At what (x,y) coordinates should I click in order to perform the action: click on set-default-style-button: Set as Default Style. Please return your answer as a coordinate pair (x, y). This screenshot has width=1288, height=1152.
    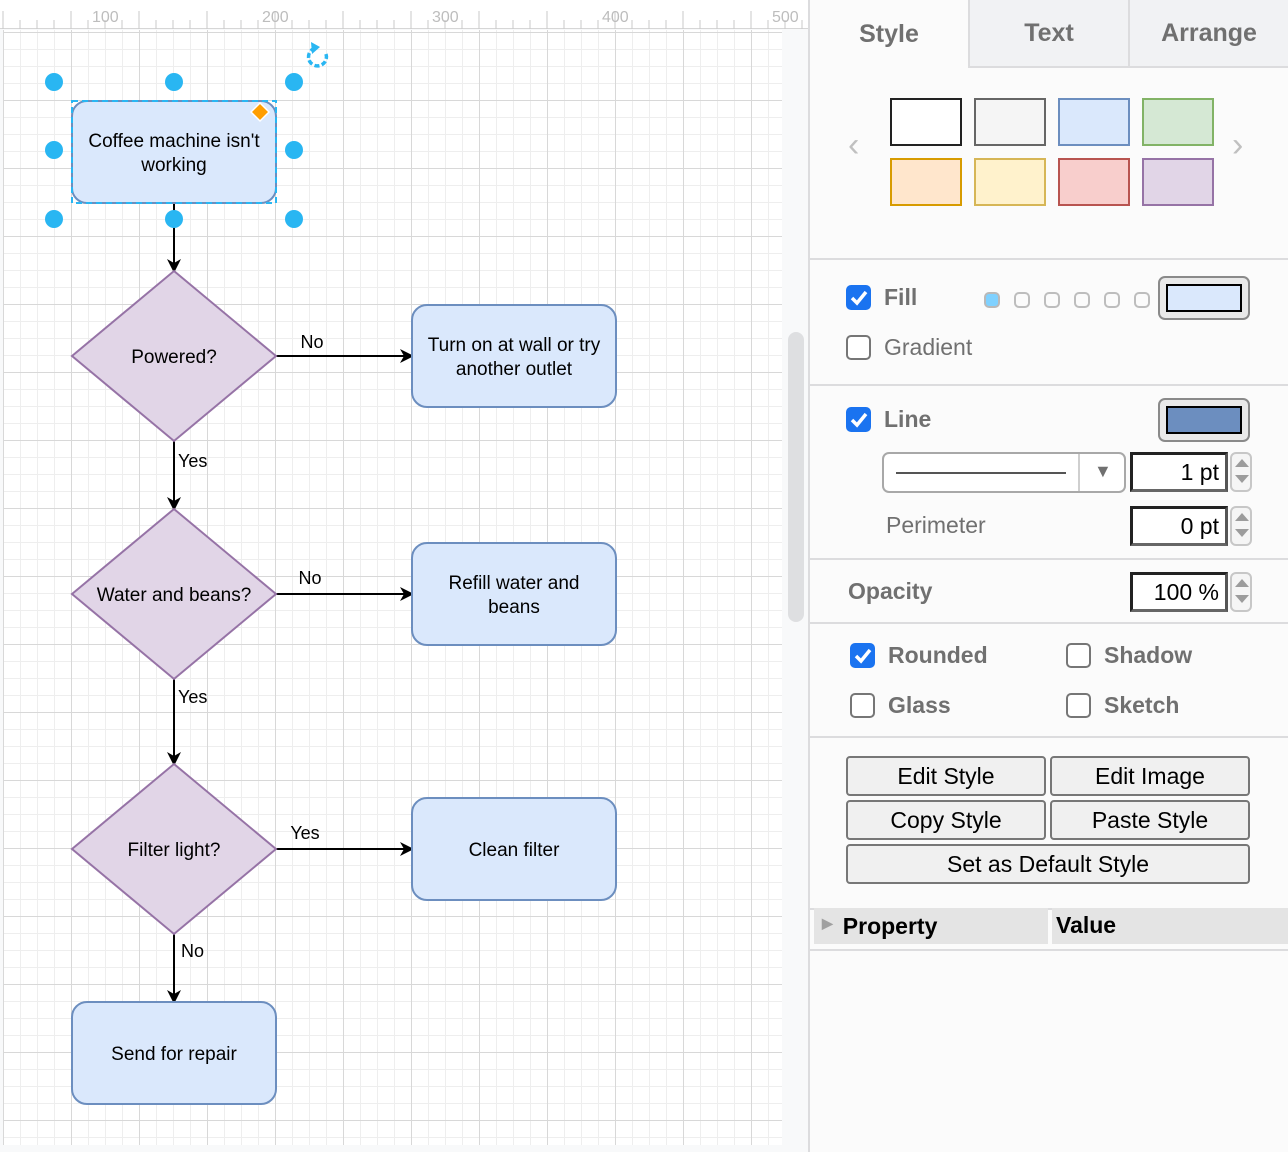
    Looking at the image, I should click on (1048, 864).